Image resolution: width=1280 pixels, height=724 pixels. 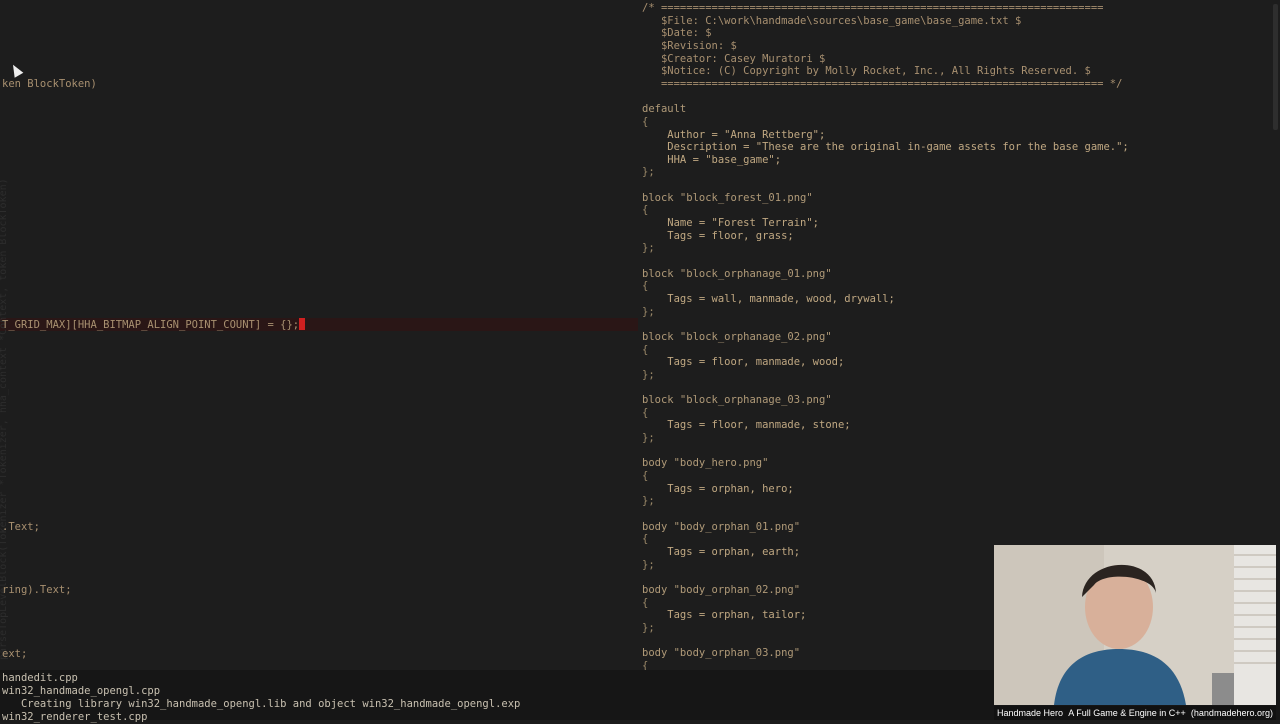 I want to click on output-line: handedit.cpp, so click(x=40, y=678).